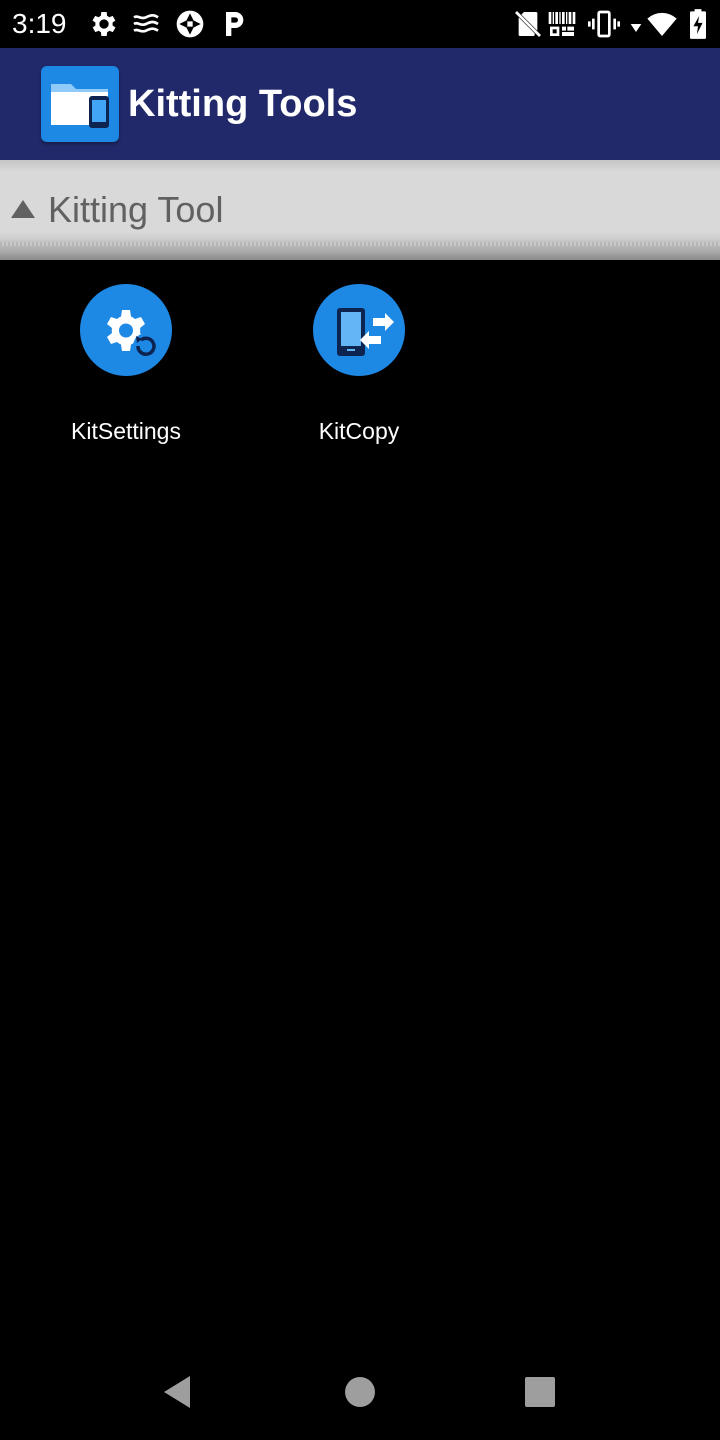 The width and height of the screenshot is (720, 1440). Describe the element at coordinates (23, 209) in the screenshot. I see `triangle-up-icon` at that location.